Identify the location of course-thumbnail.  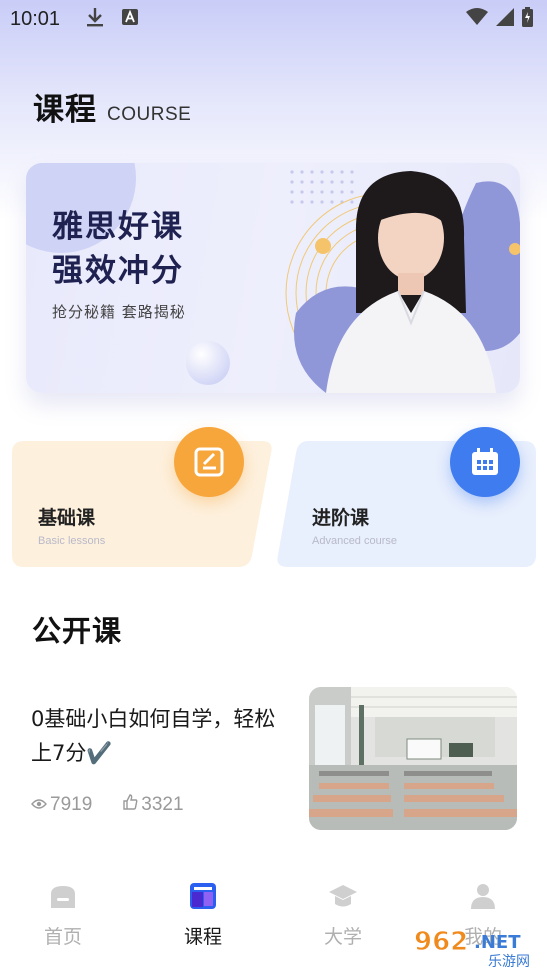
(413, 758).